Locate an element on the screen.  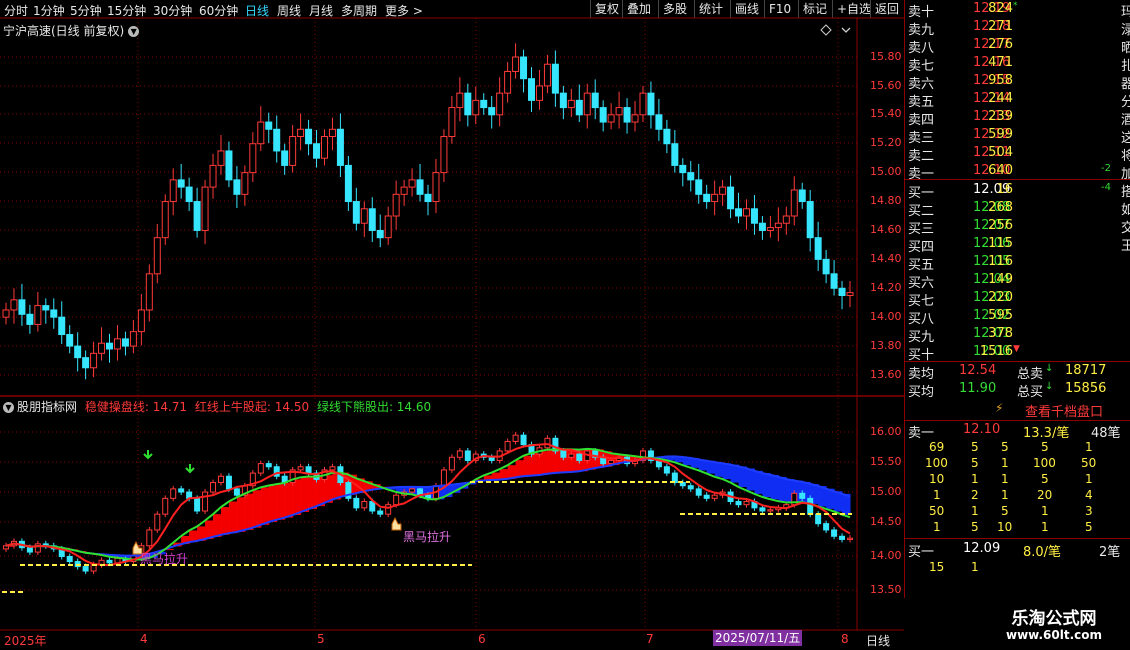
summary-total: 18717 is located at coordinates (1086, 370).